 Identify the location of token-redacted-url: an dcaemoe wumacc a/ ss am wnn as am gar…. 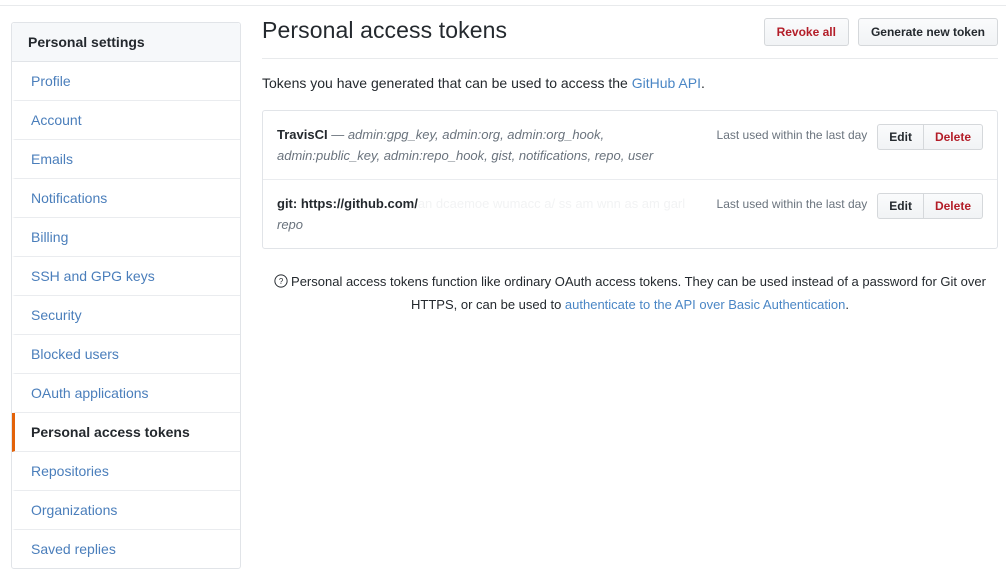
(551, 203).